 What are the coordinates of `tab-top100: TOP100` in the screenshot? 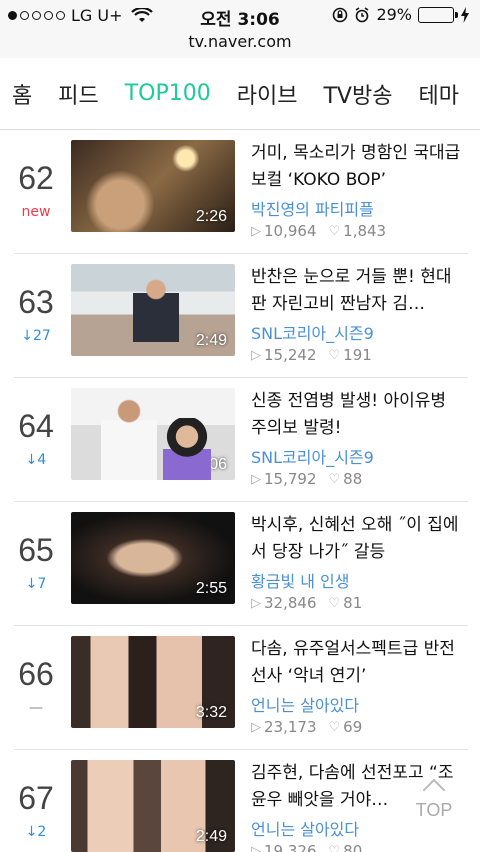 It's located at (168, 93).